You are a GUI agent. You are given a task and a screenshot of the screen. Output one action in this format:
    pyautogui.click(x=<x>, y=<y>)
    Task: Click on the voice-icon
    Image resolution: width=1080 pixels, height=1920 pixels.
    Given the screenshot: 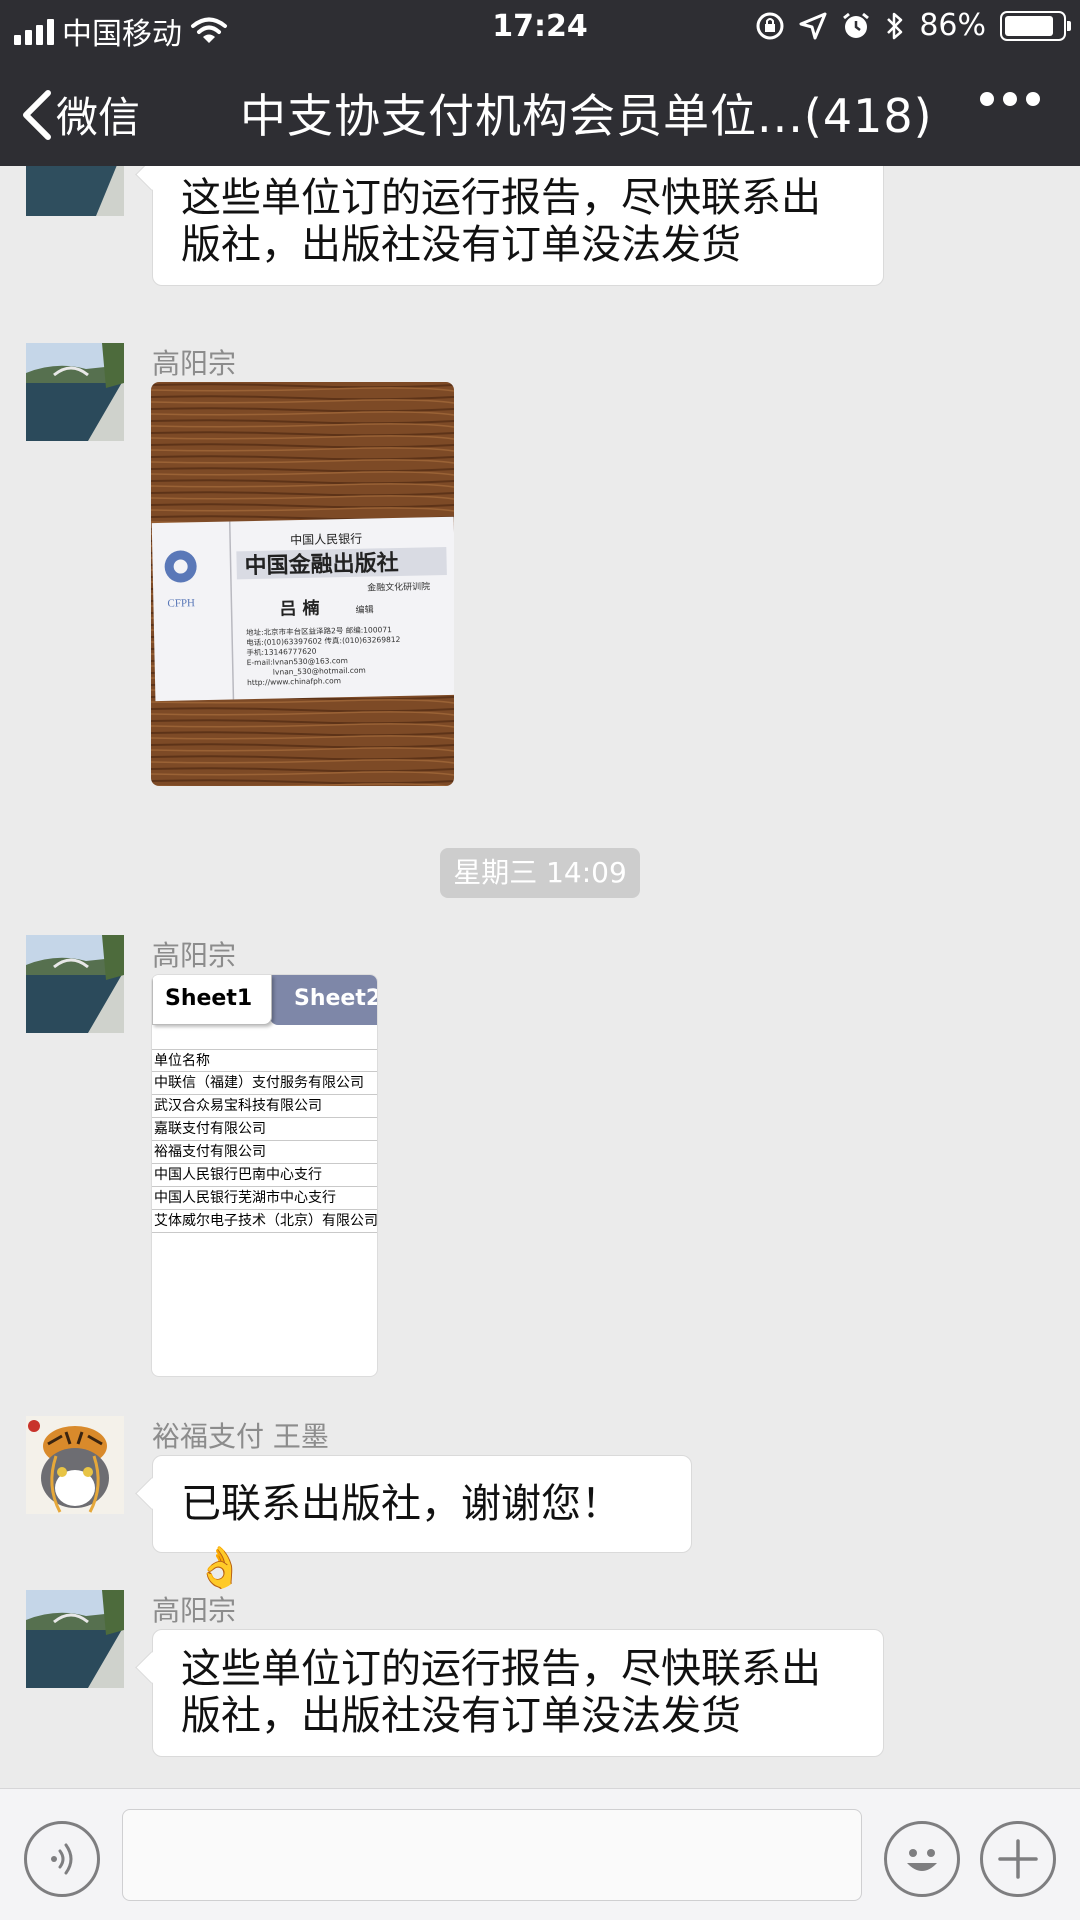 What is the action you would take?
    pyautogui.click(x=62, y=1859)
    